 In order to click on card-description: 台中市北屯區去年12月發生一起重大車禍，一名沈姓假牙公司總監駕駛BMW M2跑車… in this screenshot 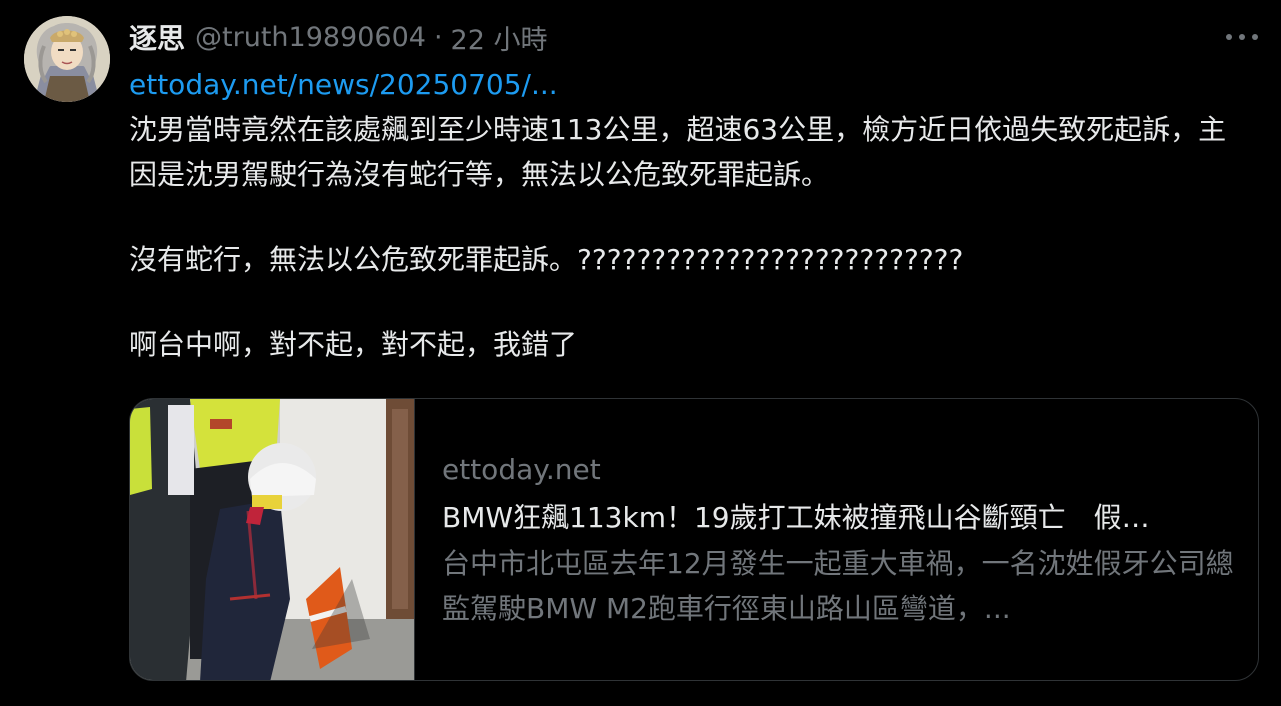, I will do `click(838, 586)`.